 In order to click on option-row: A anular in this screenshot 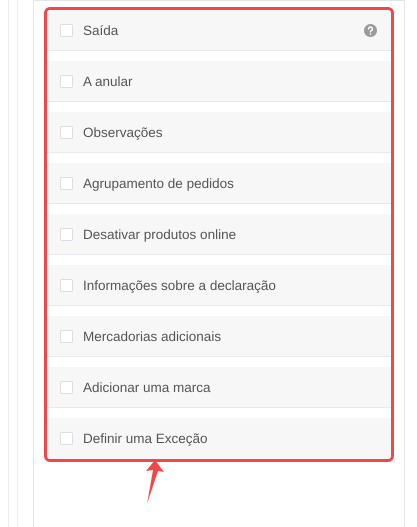, I will do `click(219, 81)`.